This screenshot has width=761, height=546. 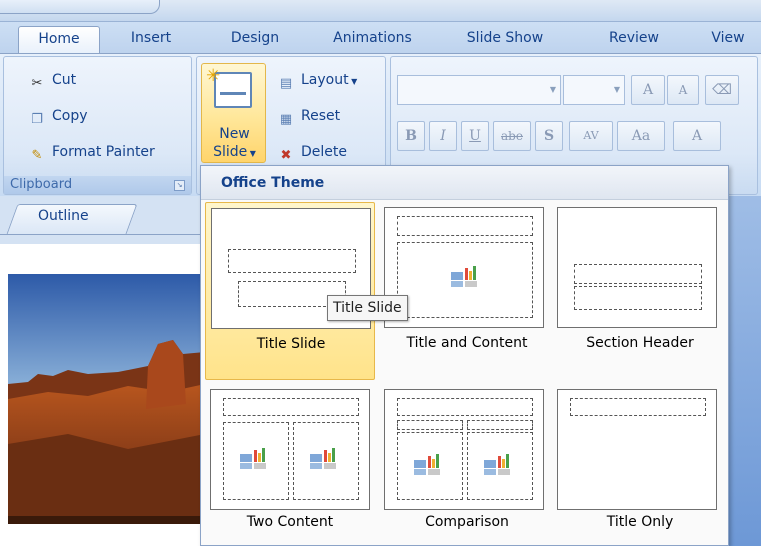 I want to click on copy-button: ❐ Copy, so click(x=58, y=116).